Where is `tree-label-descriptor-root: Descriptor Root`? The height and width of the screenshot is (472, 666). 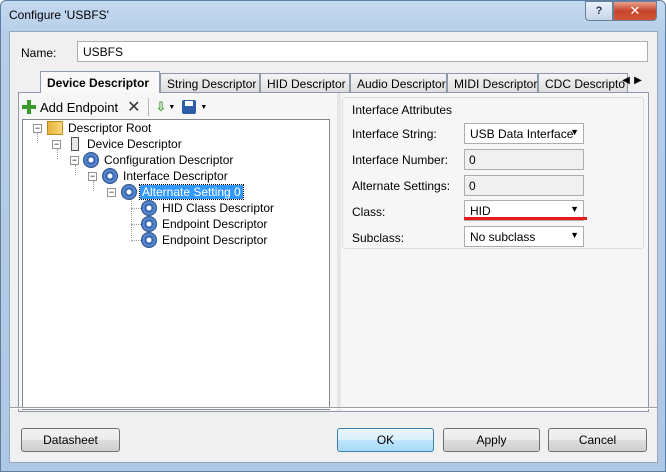 tree-label-descriptor-root: Descriptor Root is located at coordinates (110, 128).